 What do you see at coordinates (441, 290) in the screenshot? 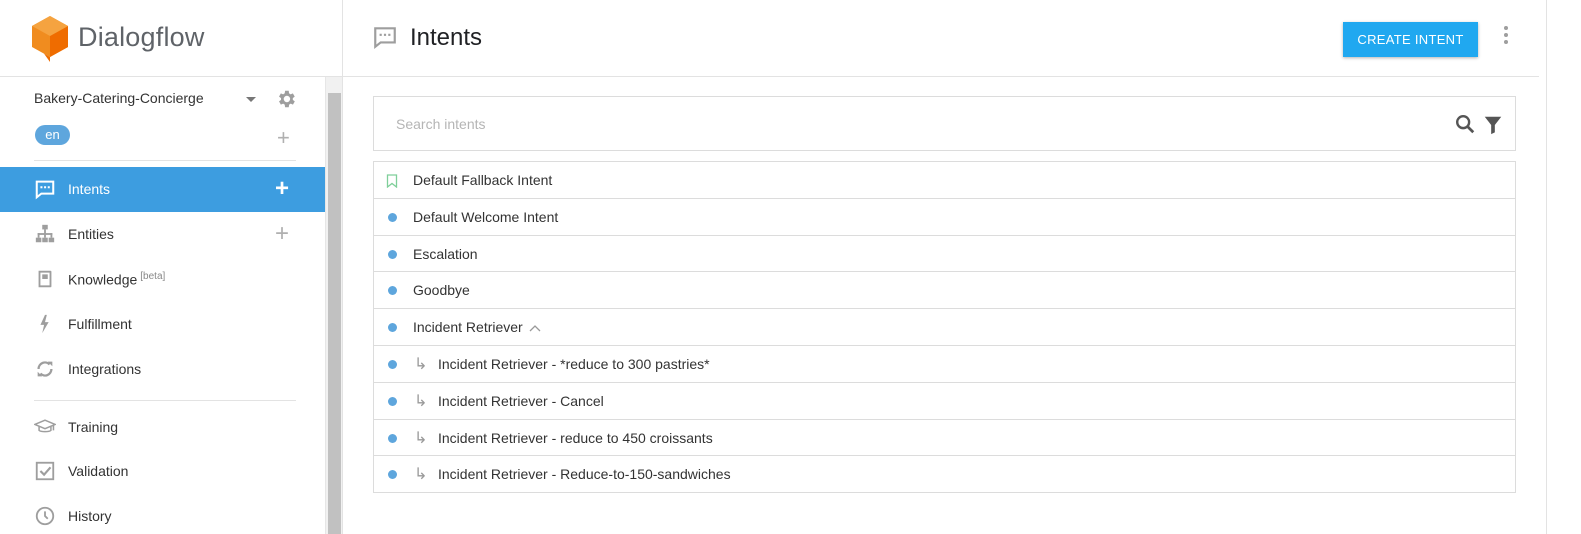
I see `intent-name: Goodbye` at bounding box center [441, 290].